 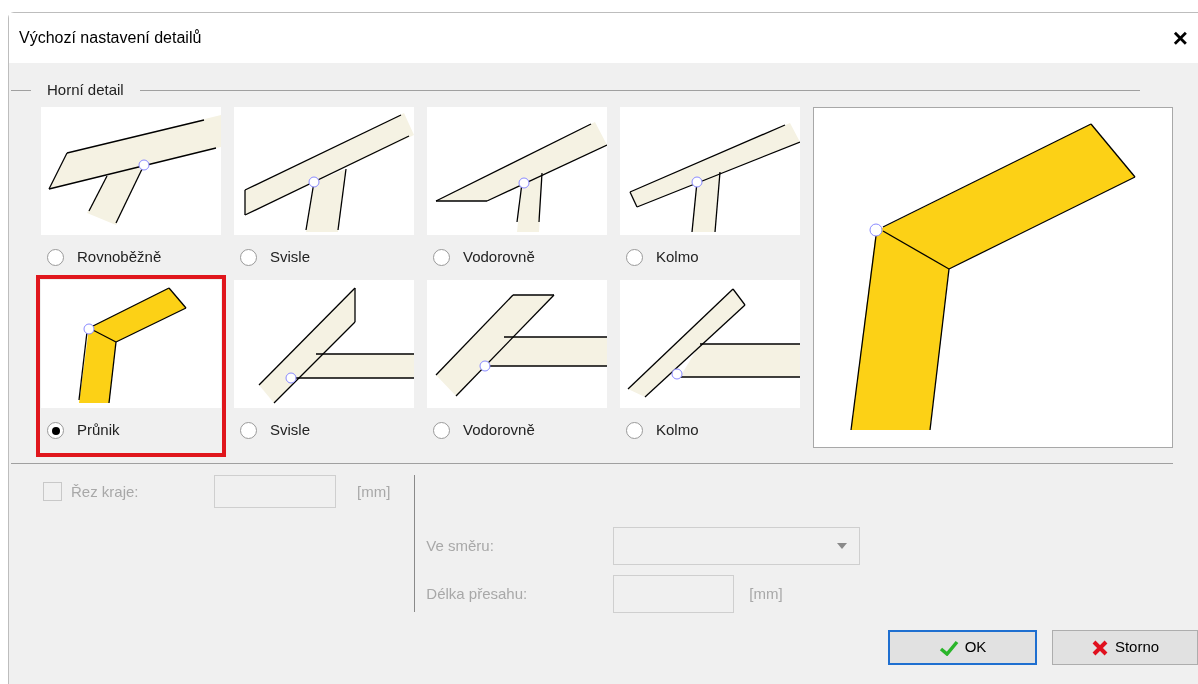 What do you see at coordinates (85, 89) in the screenshot?
I see `group-title: Horní detail` at bounding box center [85, 89].